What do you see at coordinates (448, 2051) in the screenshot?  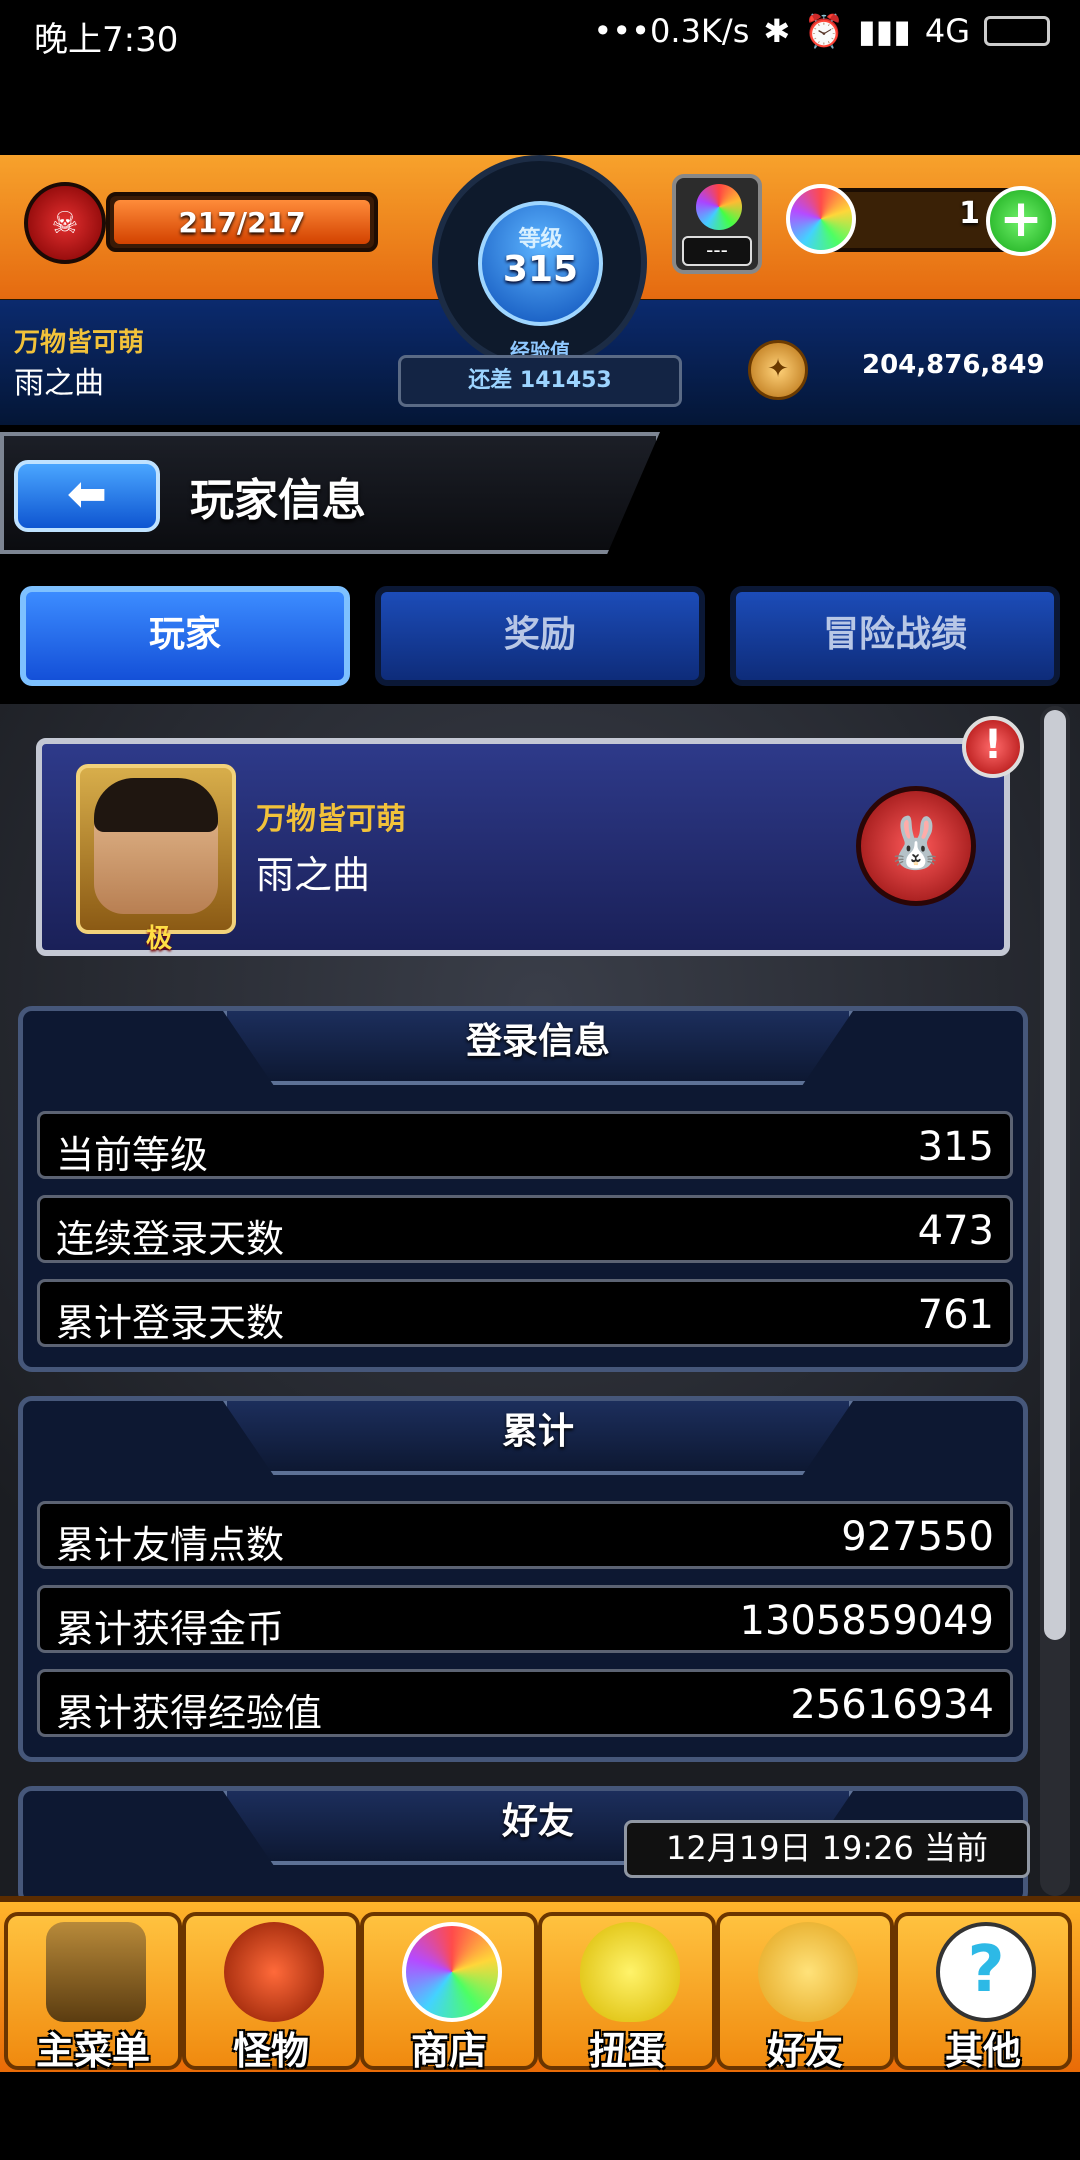 I see `nav-label: 商店` at bounding box center [448, 2051].